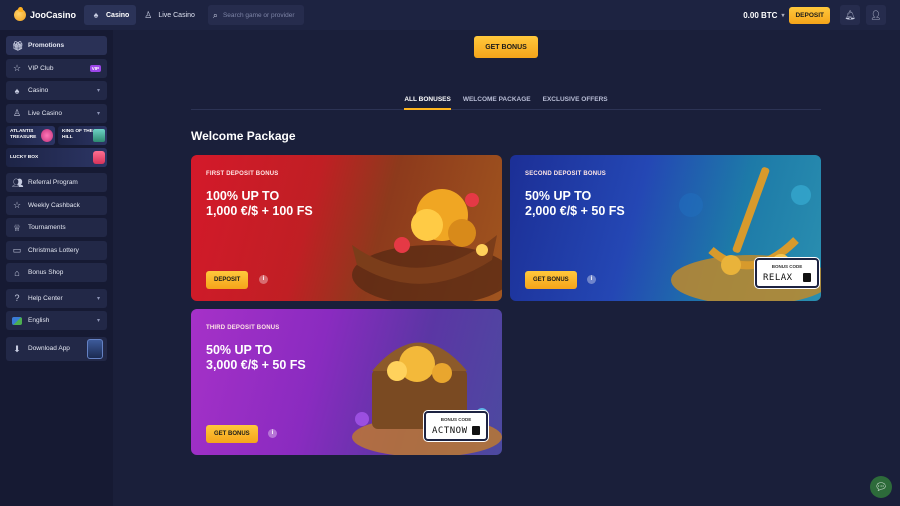  Describe the element at coordinates (45, 113) in the screenshot. I see `sidebar-item-label: Live Casino` at that location.